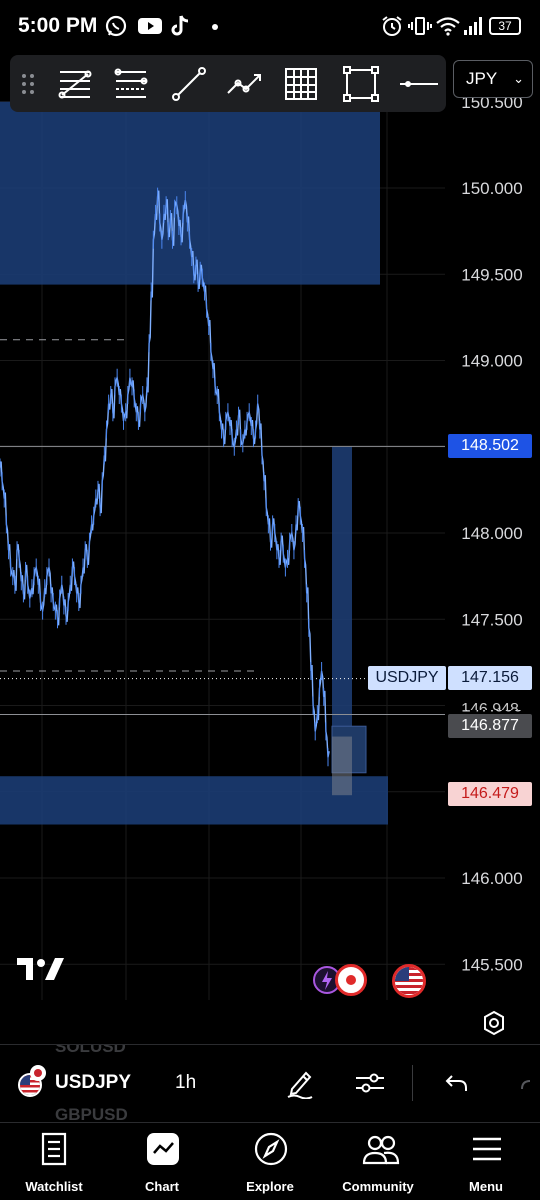 The width and height of the screenshot is (540, 1200). What do you see at coordinates (342, 586) in the screenshot?
I see `position-target-zone` at bounding box center [342, 586].